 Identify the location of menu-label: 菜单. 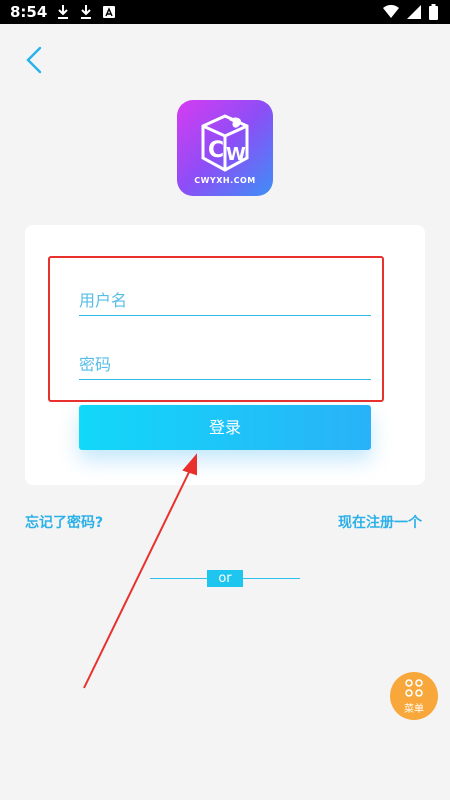
(414, 709).